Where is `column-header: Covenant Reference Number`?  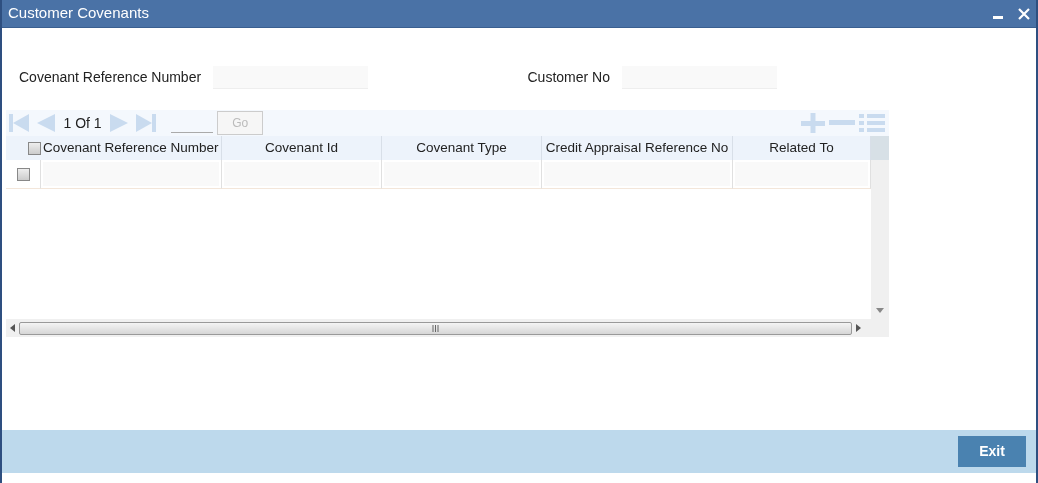 column-header: Covenant Reference Number is located at coordinates (131, 148).